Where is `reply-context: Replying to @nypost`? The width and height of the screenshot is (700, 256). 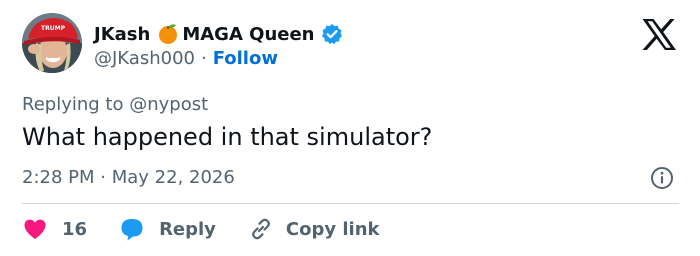 reply-context: Replying to @nypost is located at coordinates (115, 104).